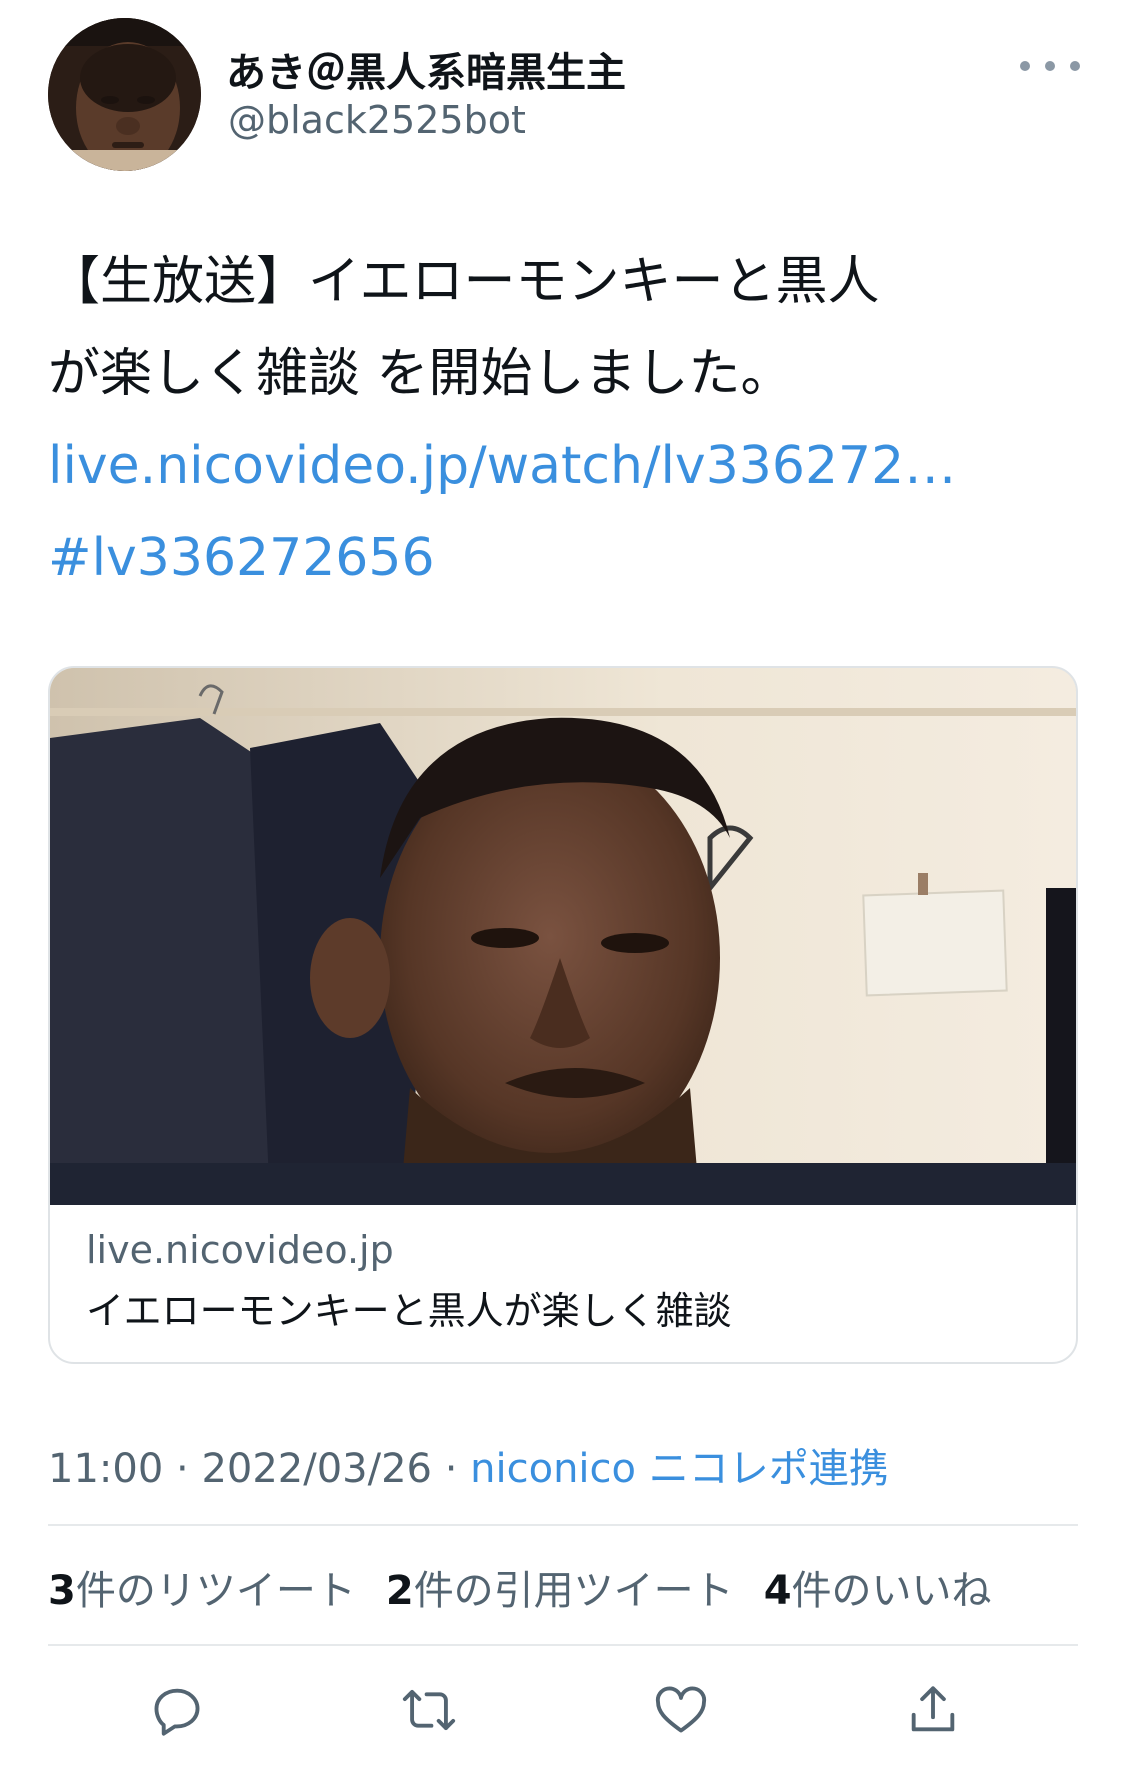 The height and width of the screenshot is (1773, 1125). I want to click on share-icon, so click(933, 1710).